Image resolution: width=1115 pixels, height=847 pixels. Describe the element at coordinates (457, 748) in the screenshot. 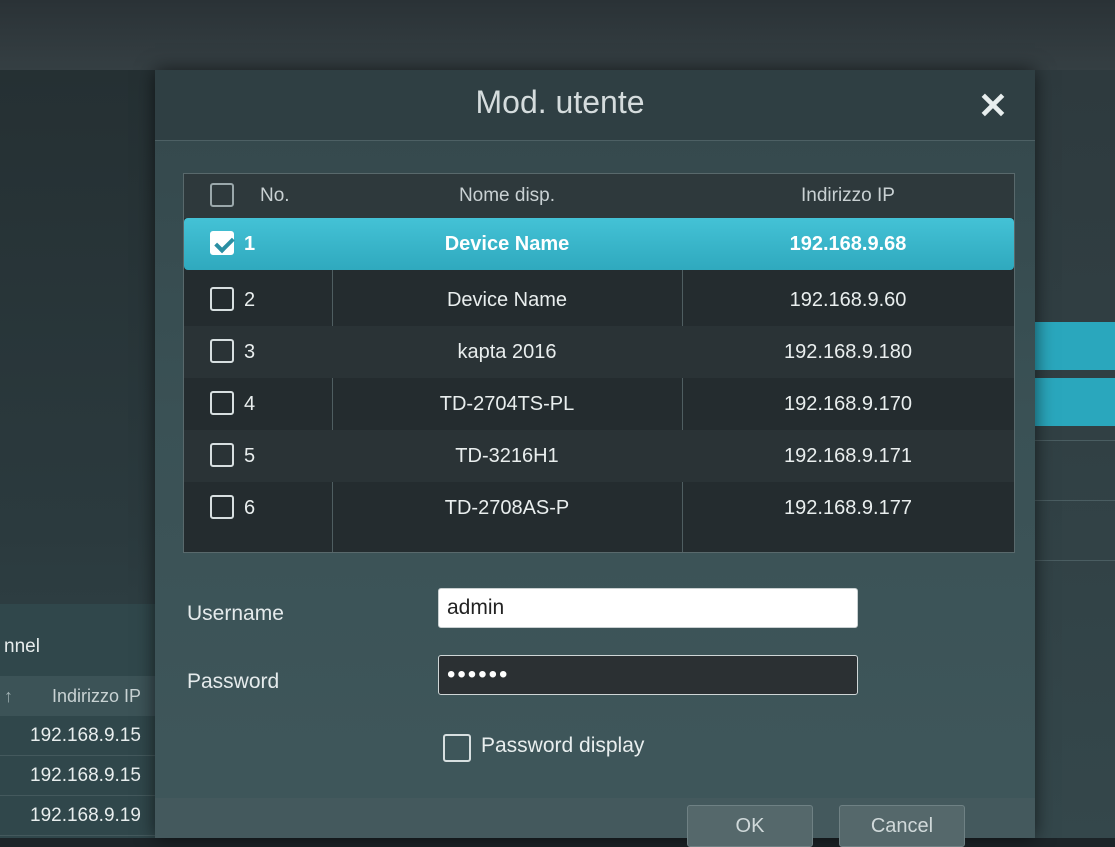

I see `password-display-checkbox` at that location.